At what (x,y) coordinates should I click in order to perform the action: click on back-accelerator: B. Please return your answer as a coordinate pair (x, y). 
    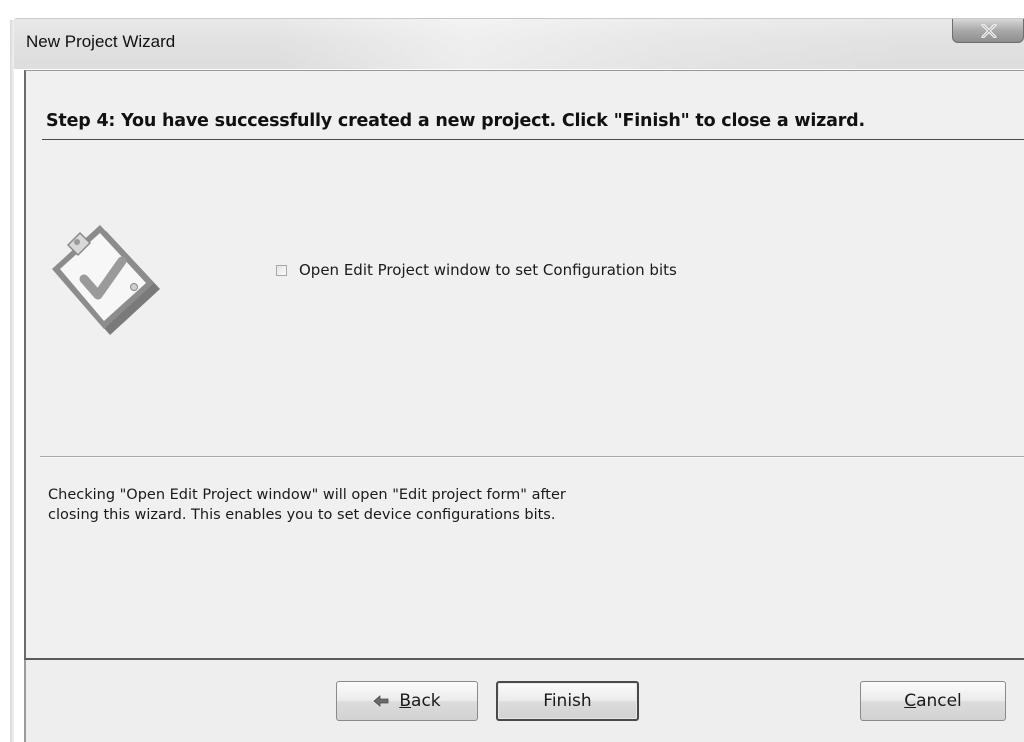
    Looking at the image, I should click on (405, 701).